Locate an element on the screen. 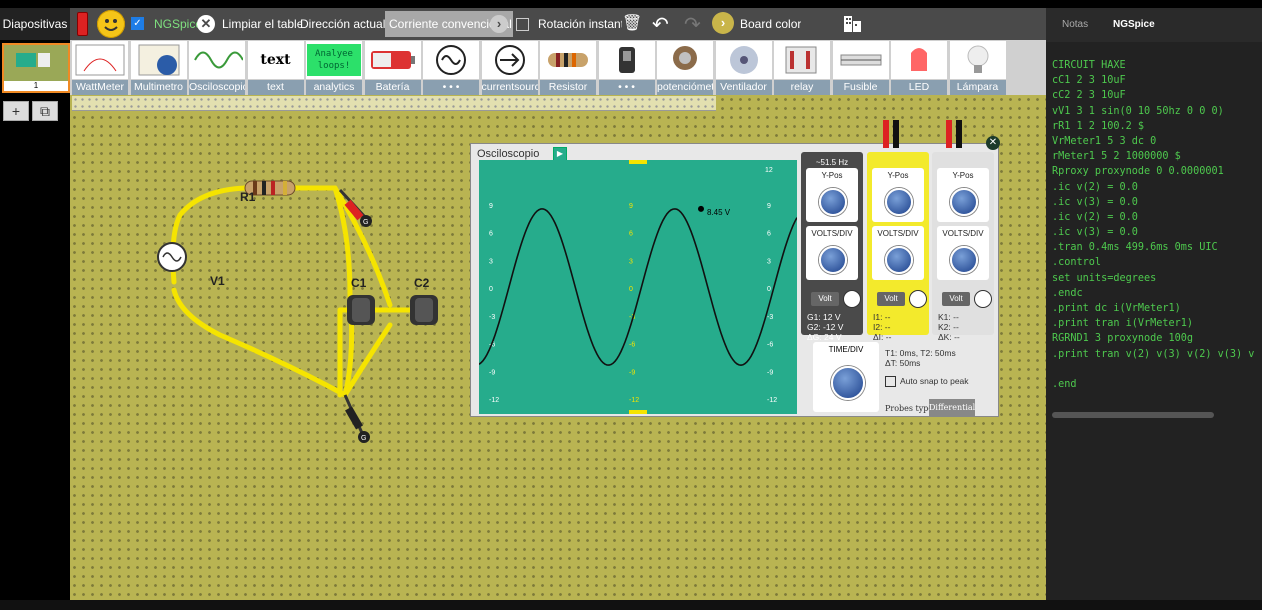 This screenshot has height=610, width=1262. code-line: .control is located at coordinates (1077, 263).